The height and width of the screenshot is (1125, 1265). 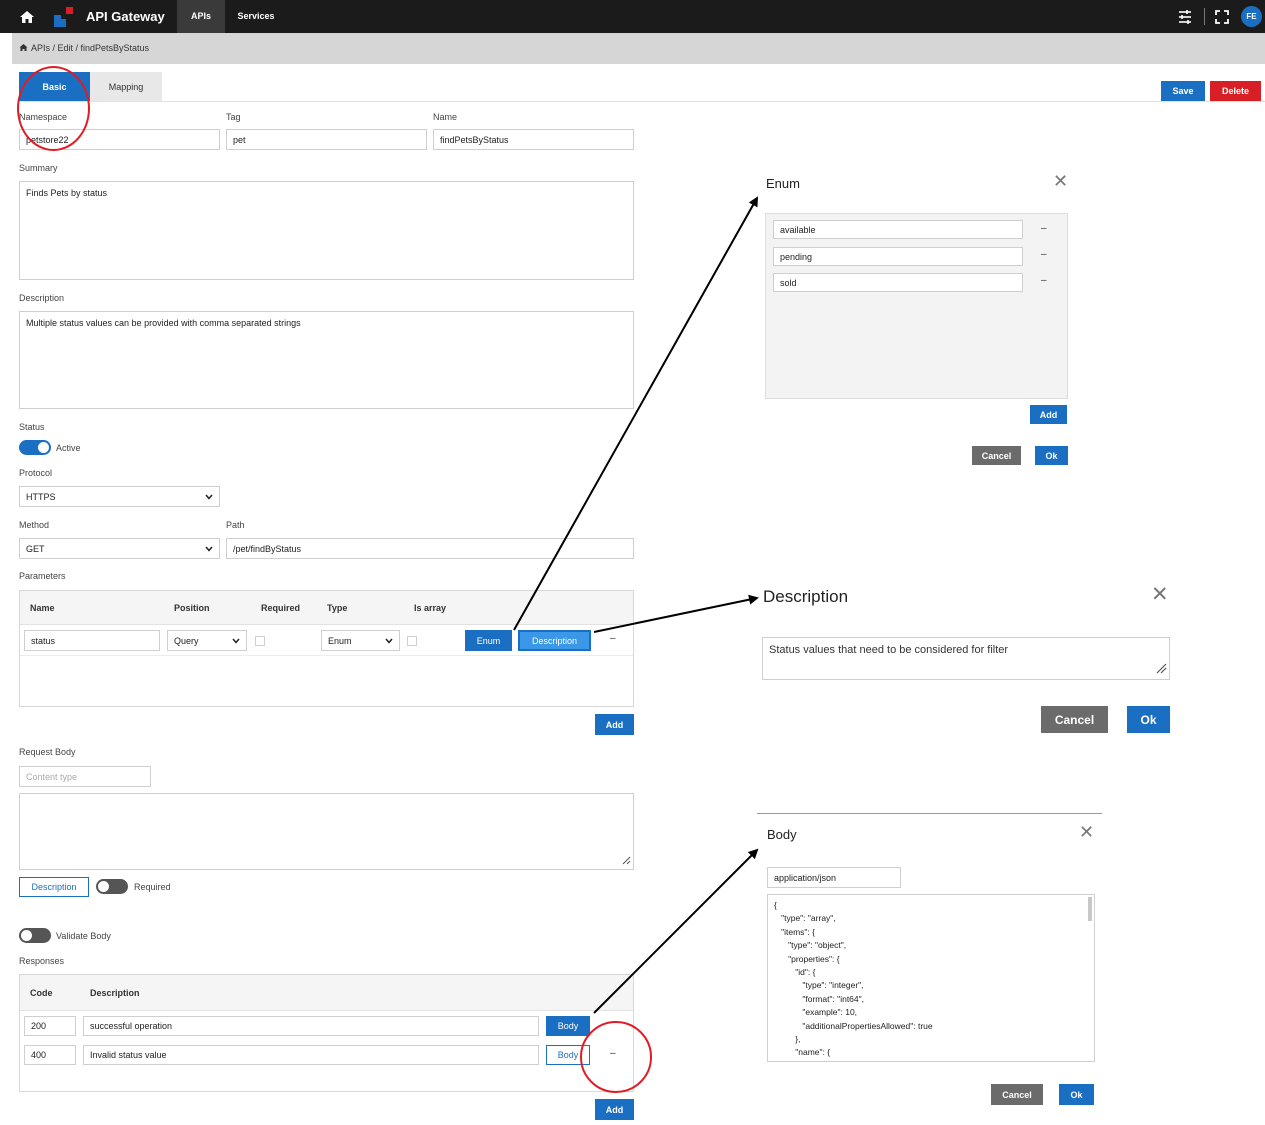 What do you see at coordinates (311, 1026) in the screenshot?
I see `response-description-input: successful operation` at bounding box center [311, 1026].